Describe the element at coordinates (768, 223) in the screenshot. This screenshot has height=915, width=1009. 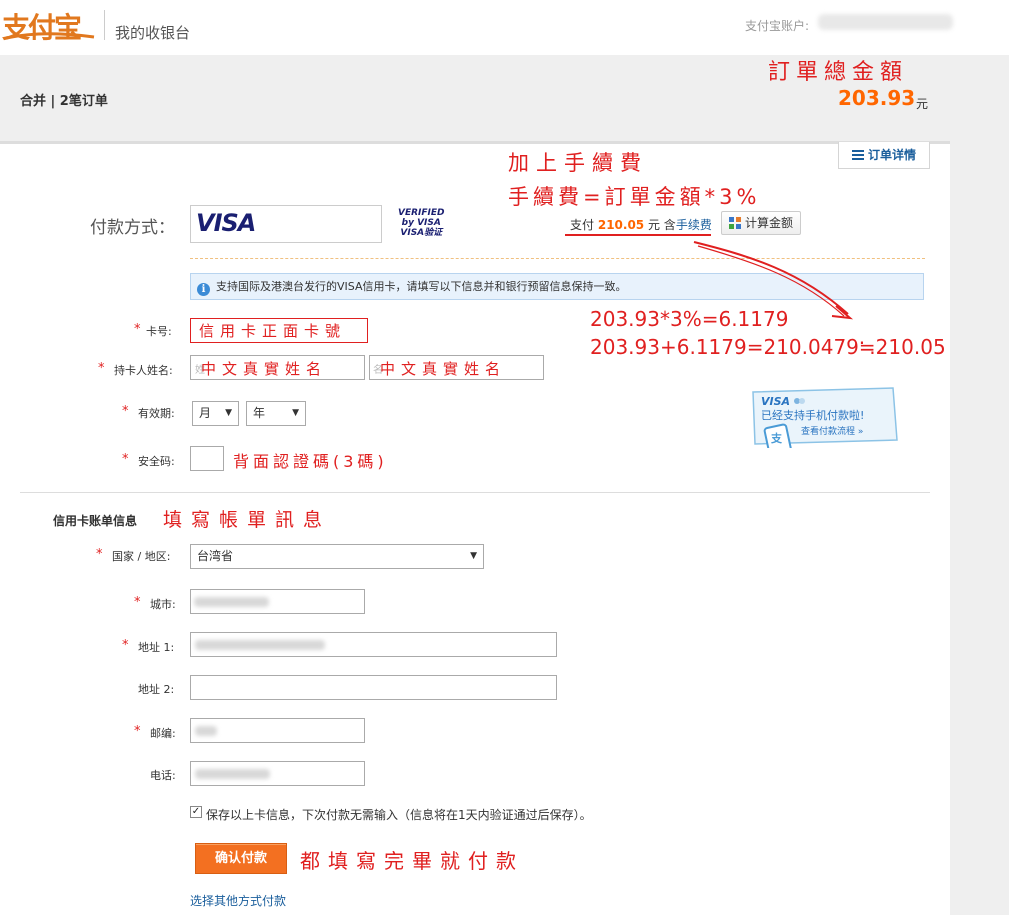
I see `calculate-amount-label: 计算金额` at that location.